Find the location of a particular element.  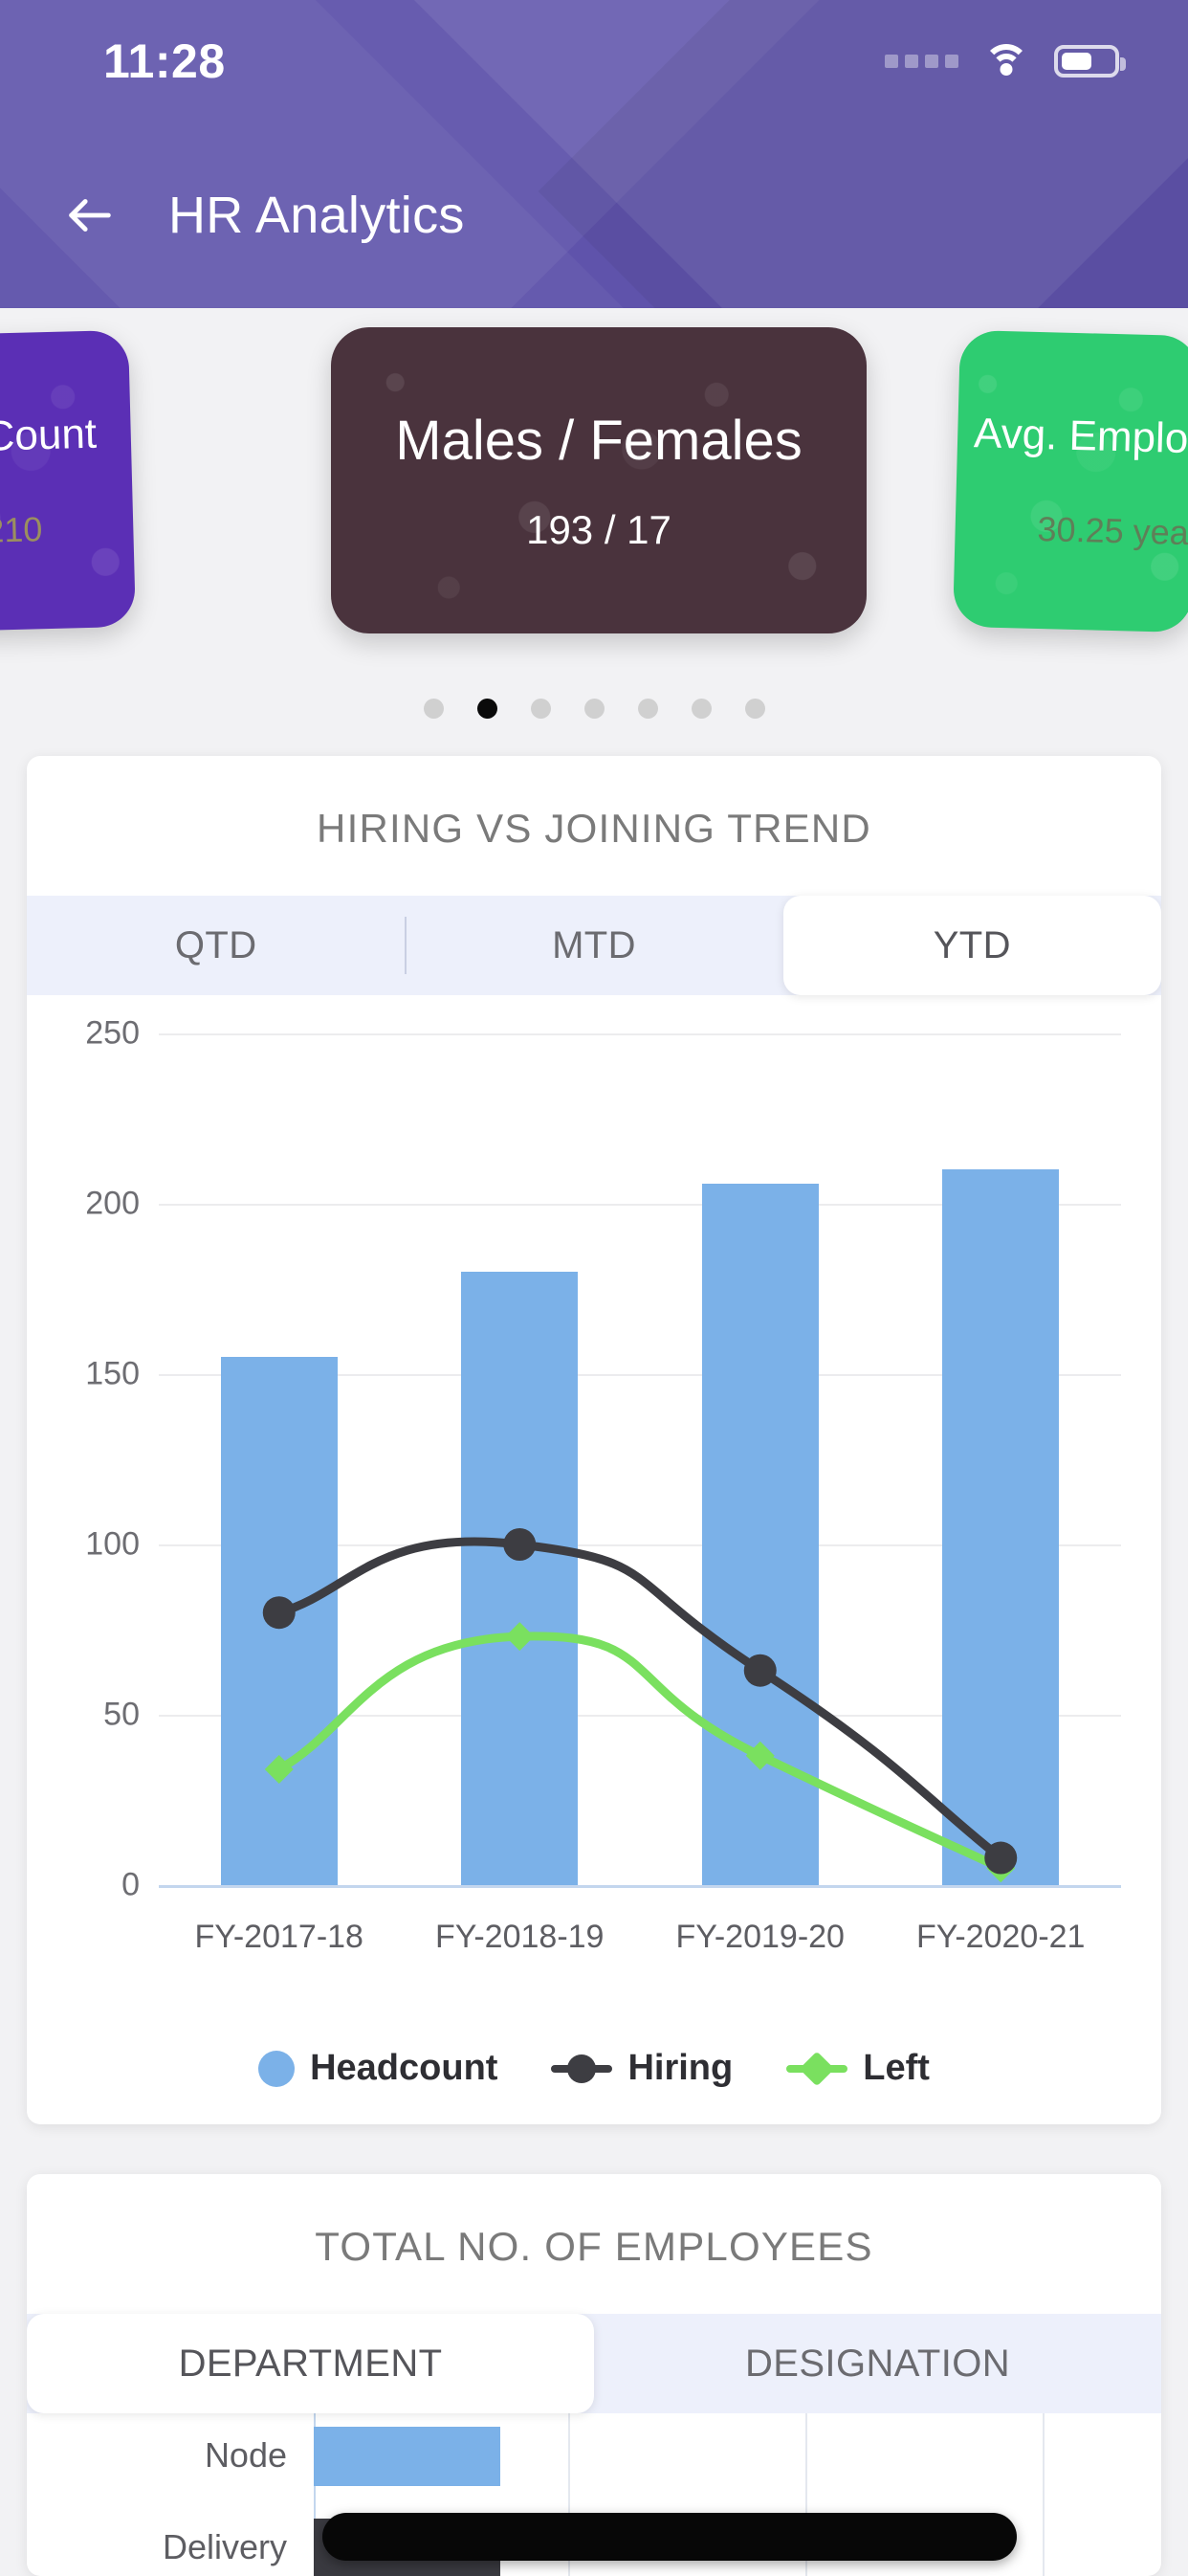

legend-item-headcount: Headcount is located at coordinates (377, 2068).